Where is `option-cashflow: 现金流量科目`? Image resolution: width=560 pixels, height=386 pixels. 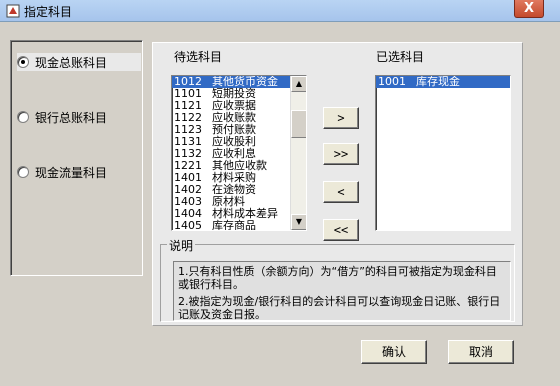
option-cashflow: 现金流量科目 is located at coordinates (79, 172).